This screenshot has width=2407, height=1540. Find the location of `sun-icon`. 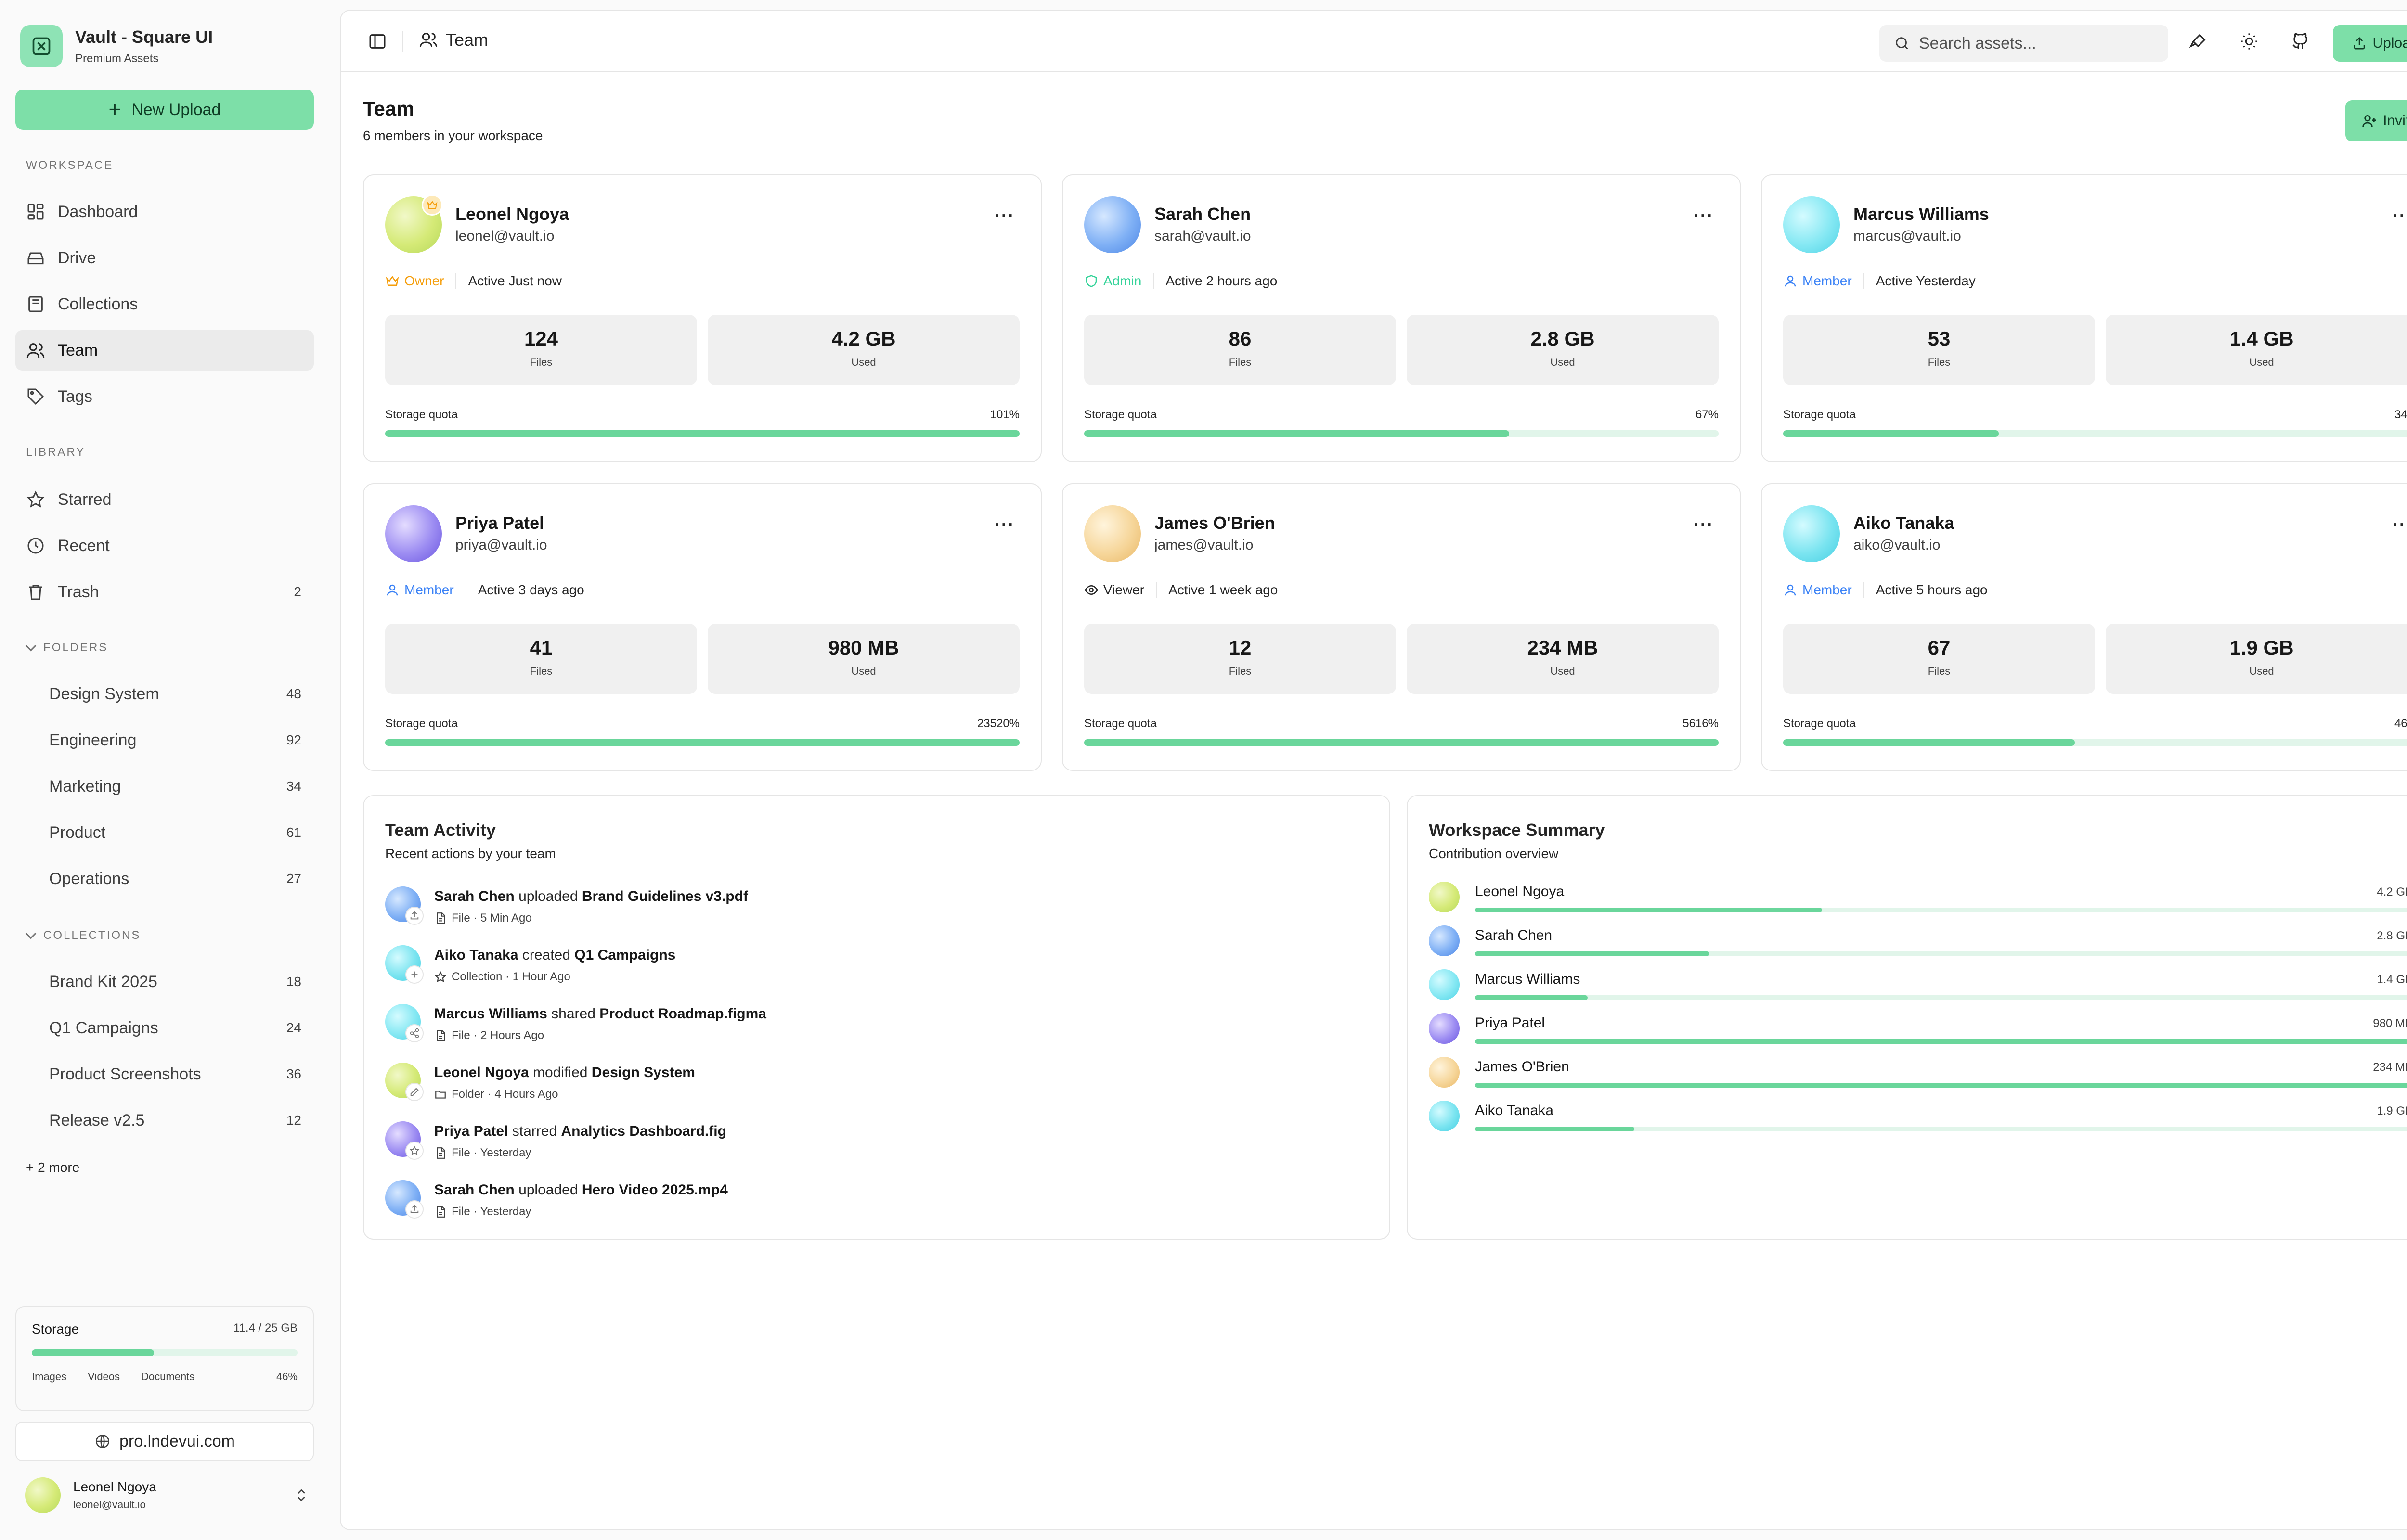

sun-icon is located at coordinates (2249, 41).